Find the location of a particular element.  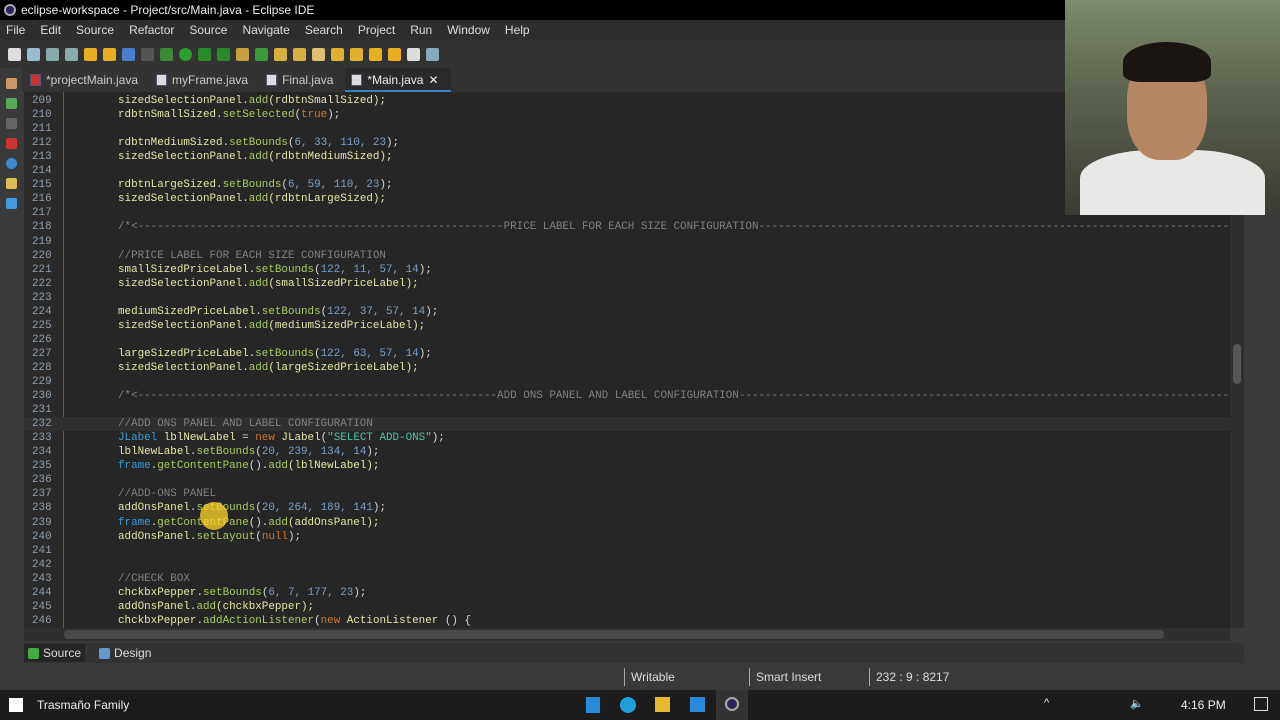

horizontal-scrollbar is located at coordinates (627, 634).